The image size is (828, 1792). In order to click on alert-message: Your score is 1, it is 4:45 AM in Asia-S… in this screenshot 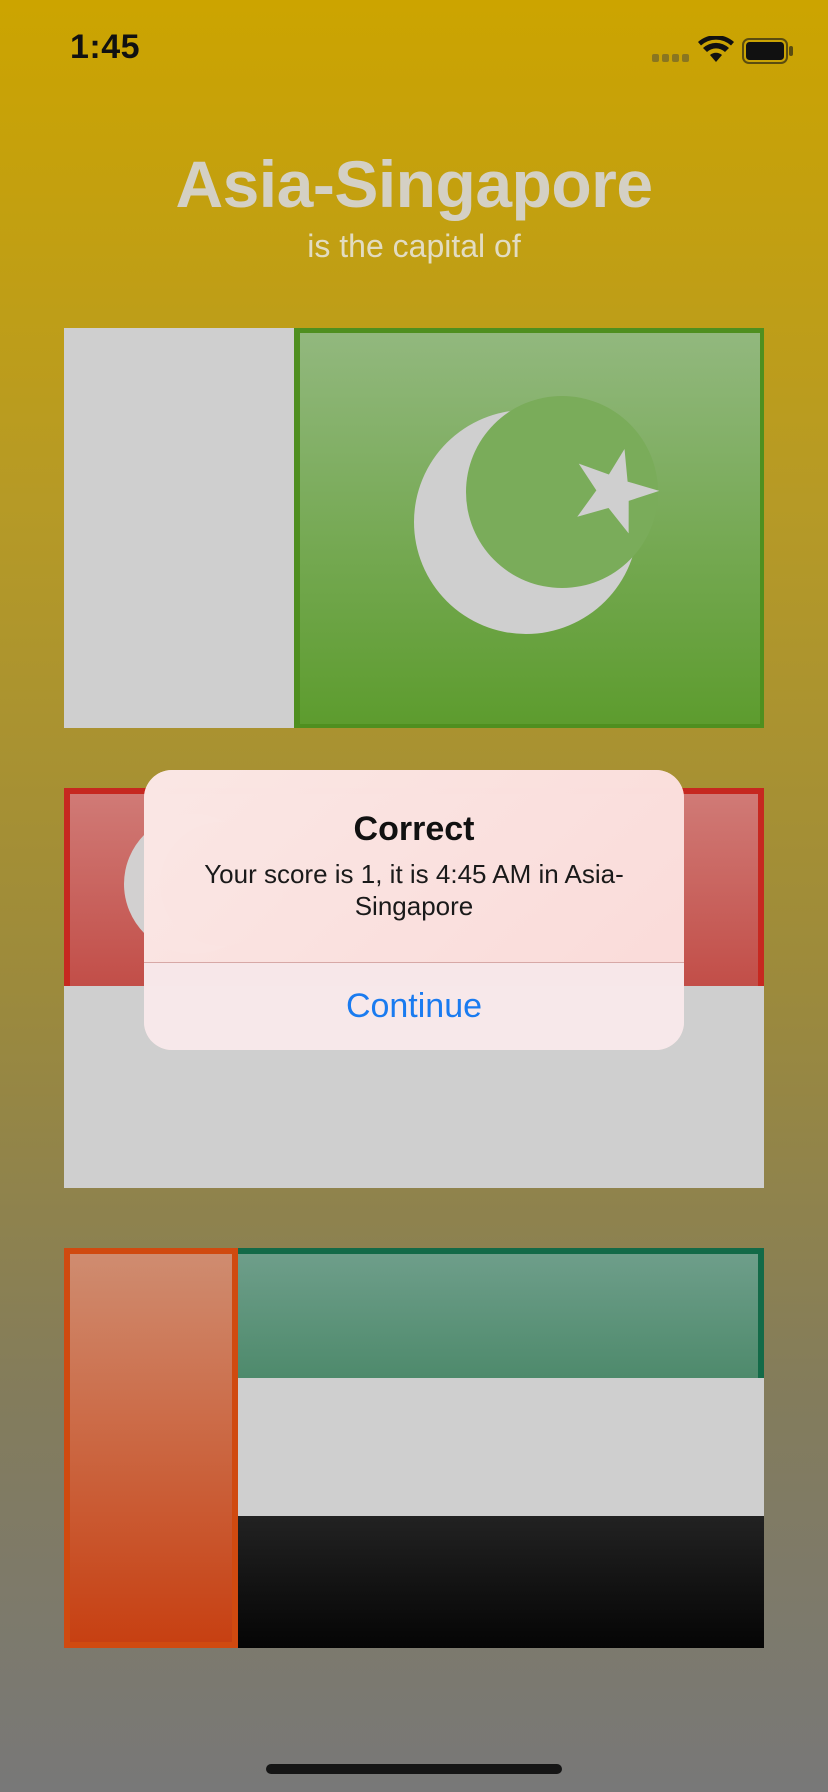, I will do `click(414, 890)`.